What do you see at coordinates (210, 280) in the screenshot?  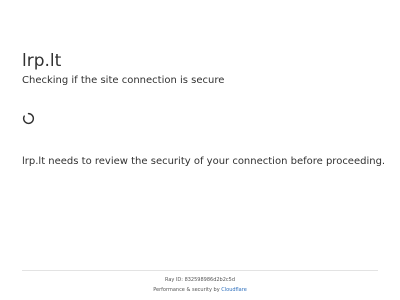 I see `ray-id-value: 832598986d2b2c5d` at bounding box center [210, 280].